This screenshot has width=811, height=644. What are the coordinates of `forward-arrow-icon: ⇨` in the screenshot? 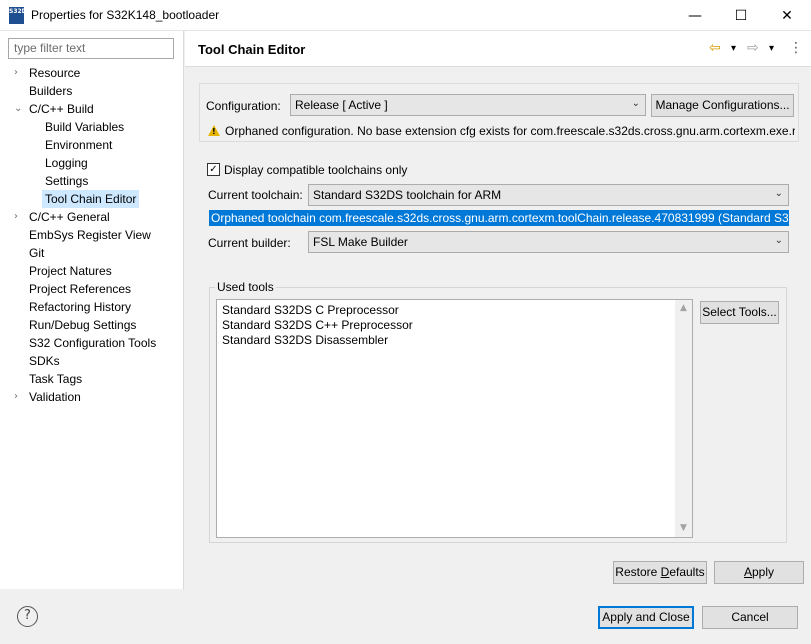 It's located at (753, 48).